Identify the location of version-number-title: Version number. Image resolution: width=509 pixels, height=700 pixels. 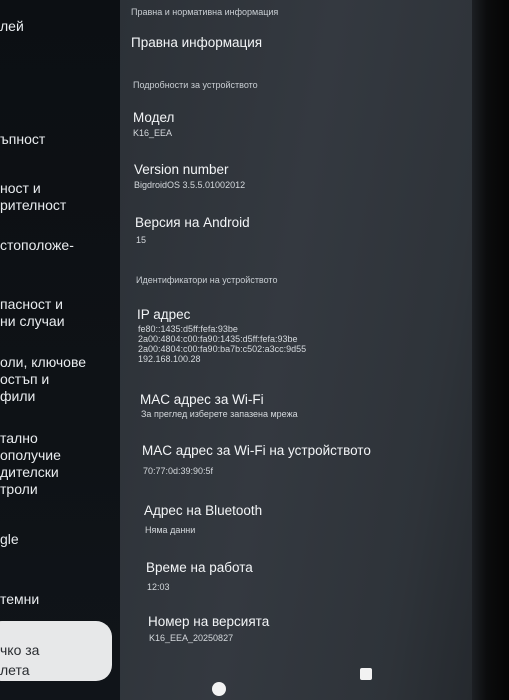
(181, 169).